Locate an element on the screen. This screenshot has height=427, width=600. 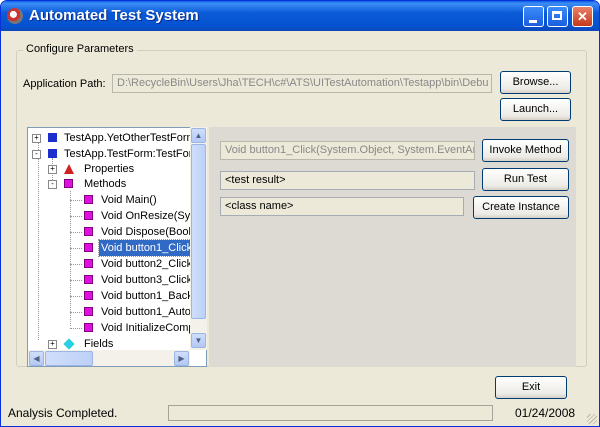
create-instance-label: Create Instance is located at coordinates (521, 207).